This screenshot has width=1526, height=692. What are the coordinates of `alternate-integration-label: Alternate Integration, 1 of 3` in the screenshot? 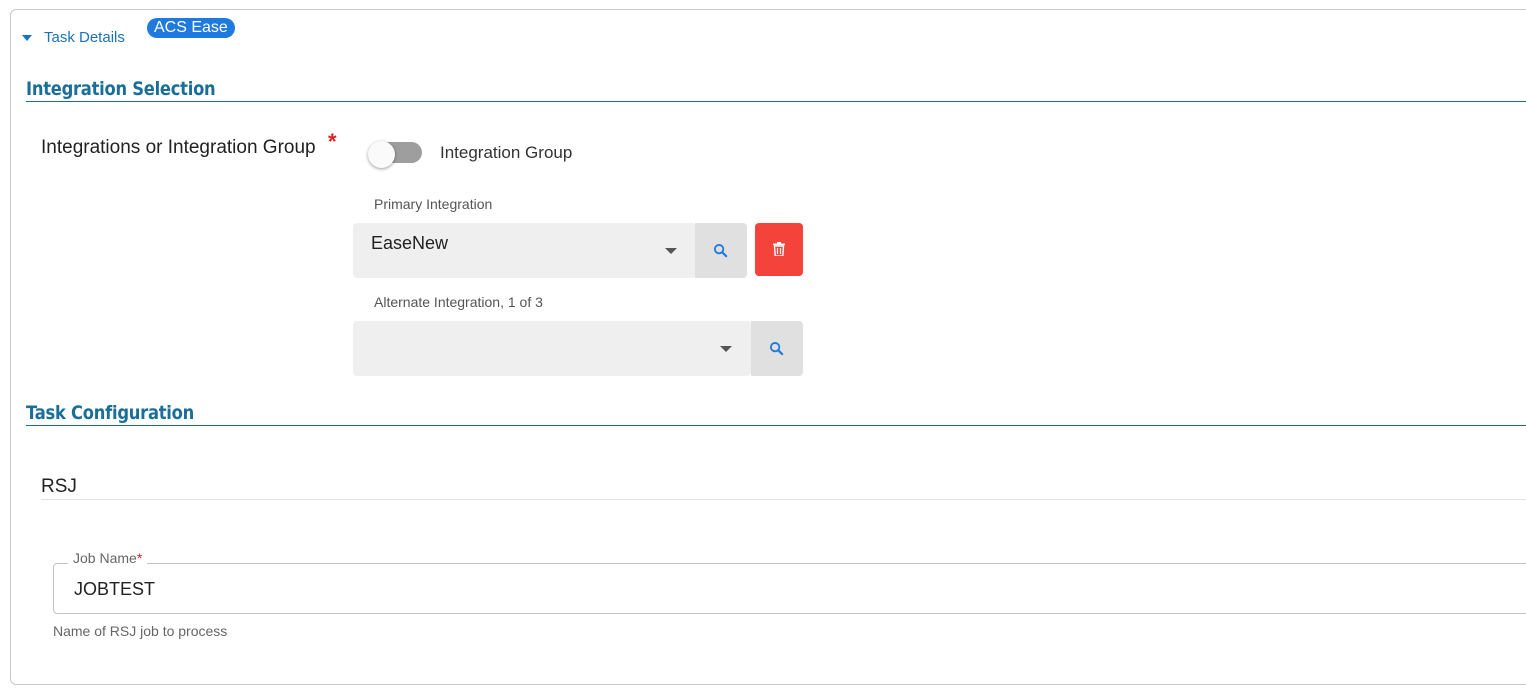 It's located at (458, 302).